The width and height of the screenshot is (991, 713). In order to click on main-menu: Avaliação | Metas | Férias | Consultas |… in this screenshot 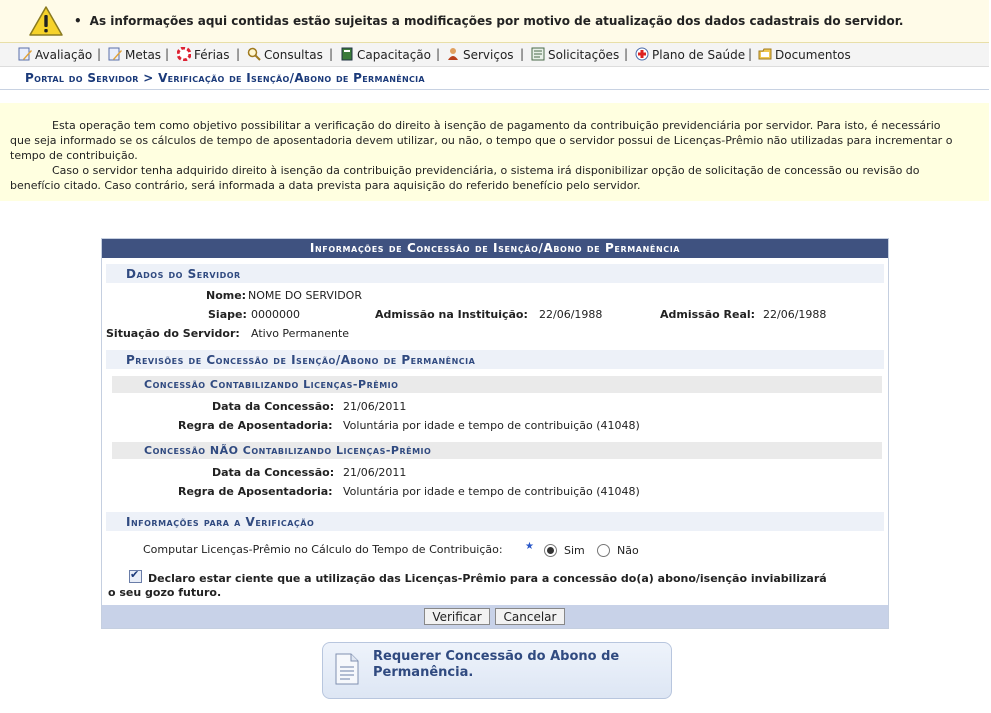, I will do `click(494, 55)`.